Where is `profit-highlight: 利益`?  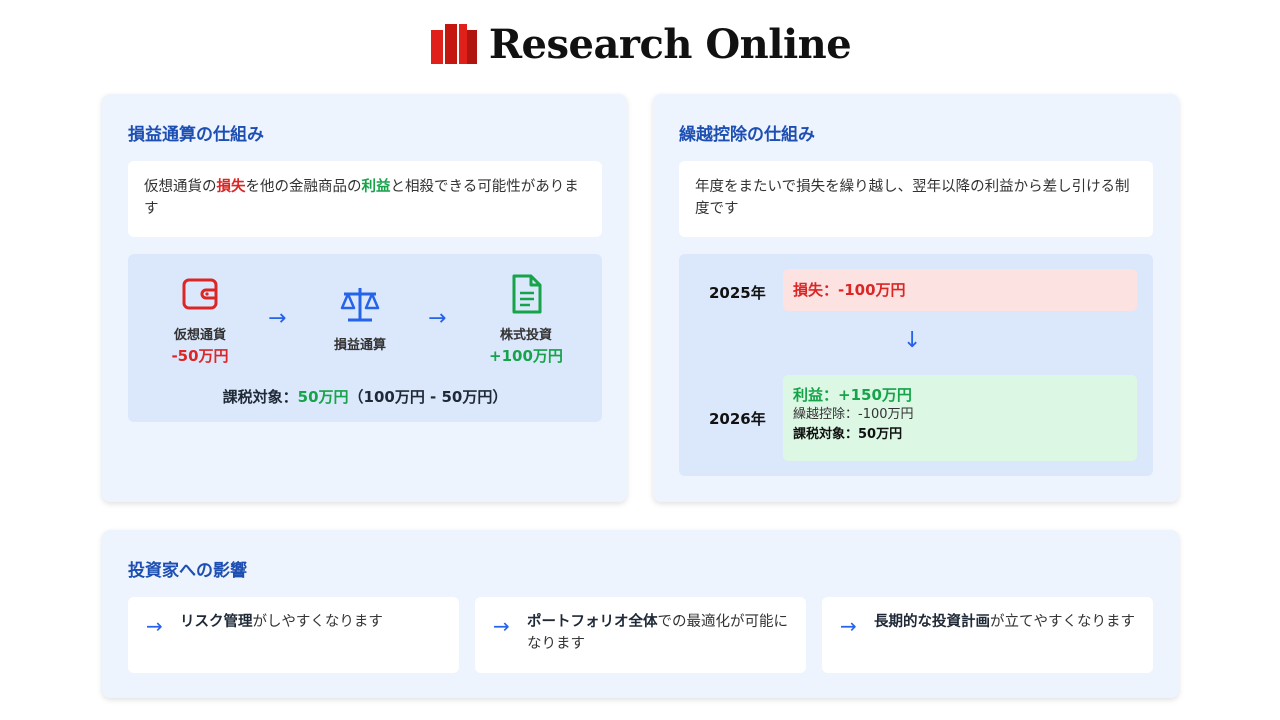 profit-highlight: 利益 is located at coordinates (376, 187).